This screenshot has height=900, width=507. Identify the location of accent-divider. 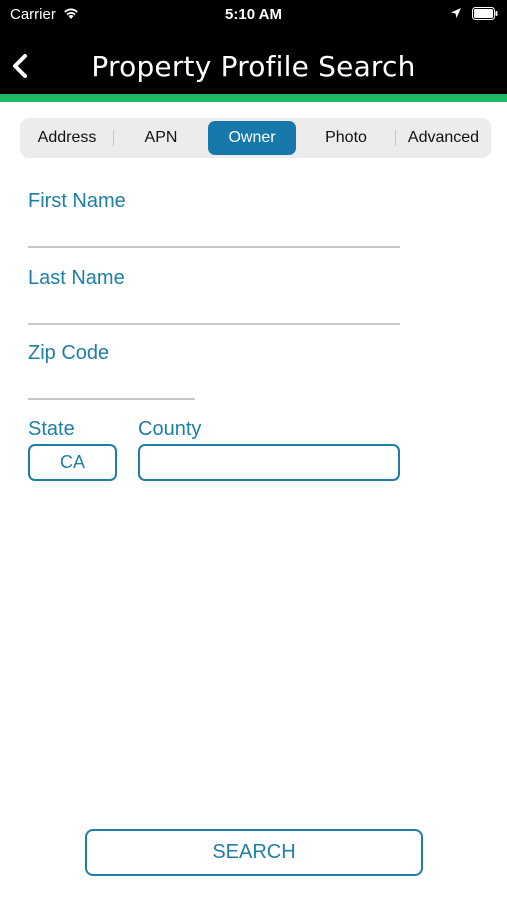
(253, 98).